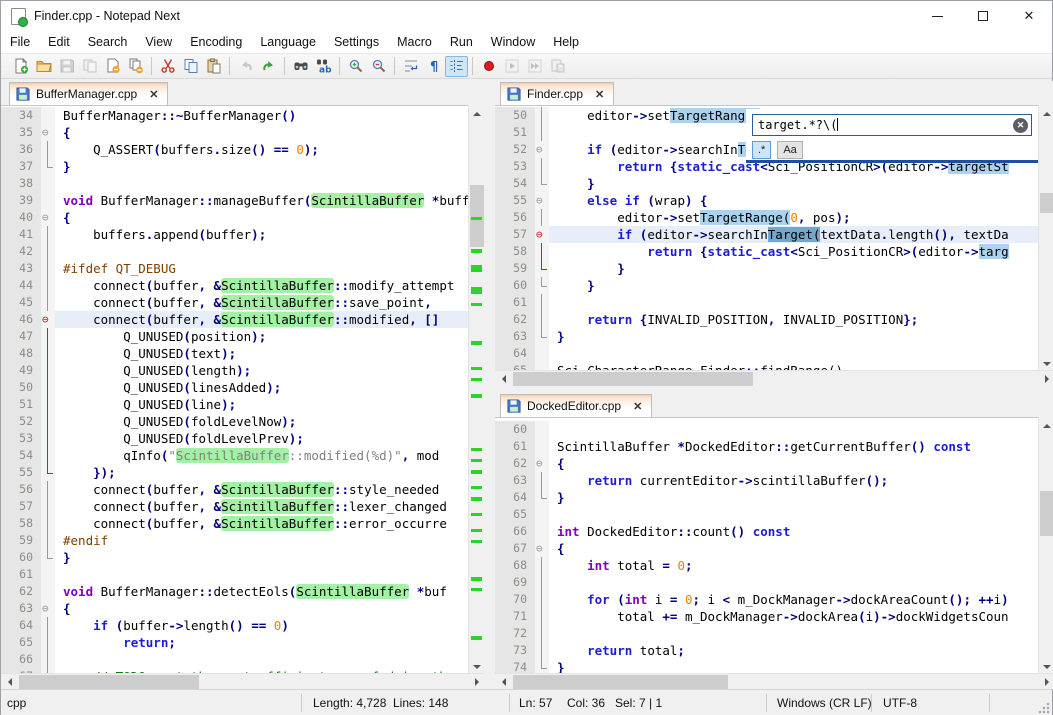 The height and width of the screenshot is (715, 1053). I want to click on word-wrap-icon, so click(410, 66).